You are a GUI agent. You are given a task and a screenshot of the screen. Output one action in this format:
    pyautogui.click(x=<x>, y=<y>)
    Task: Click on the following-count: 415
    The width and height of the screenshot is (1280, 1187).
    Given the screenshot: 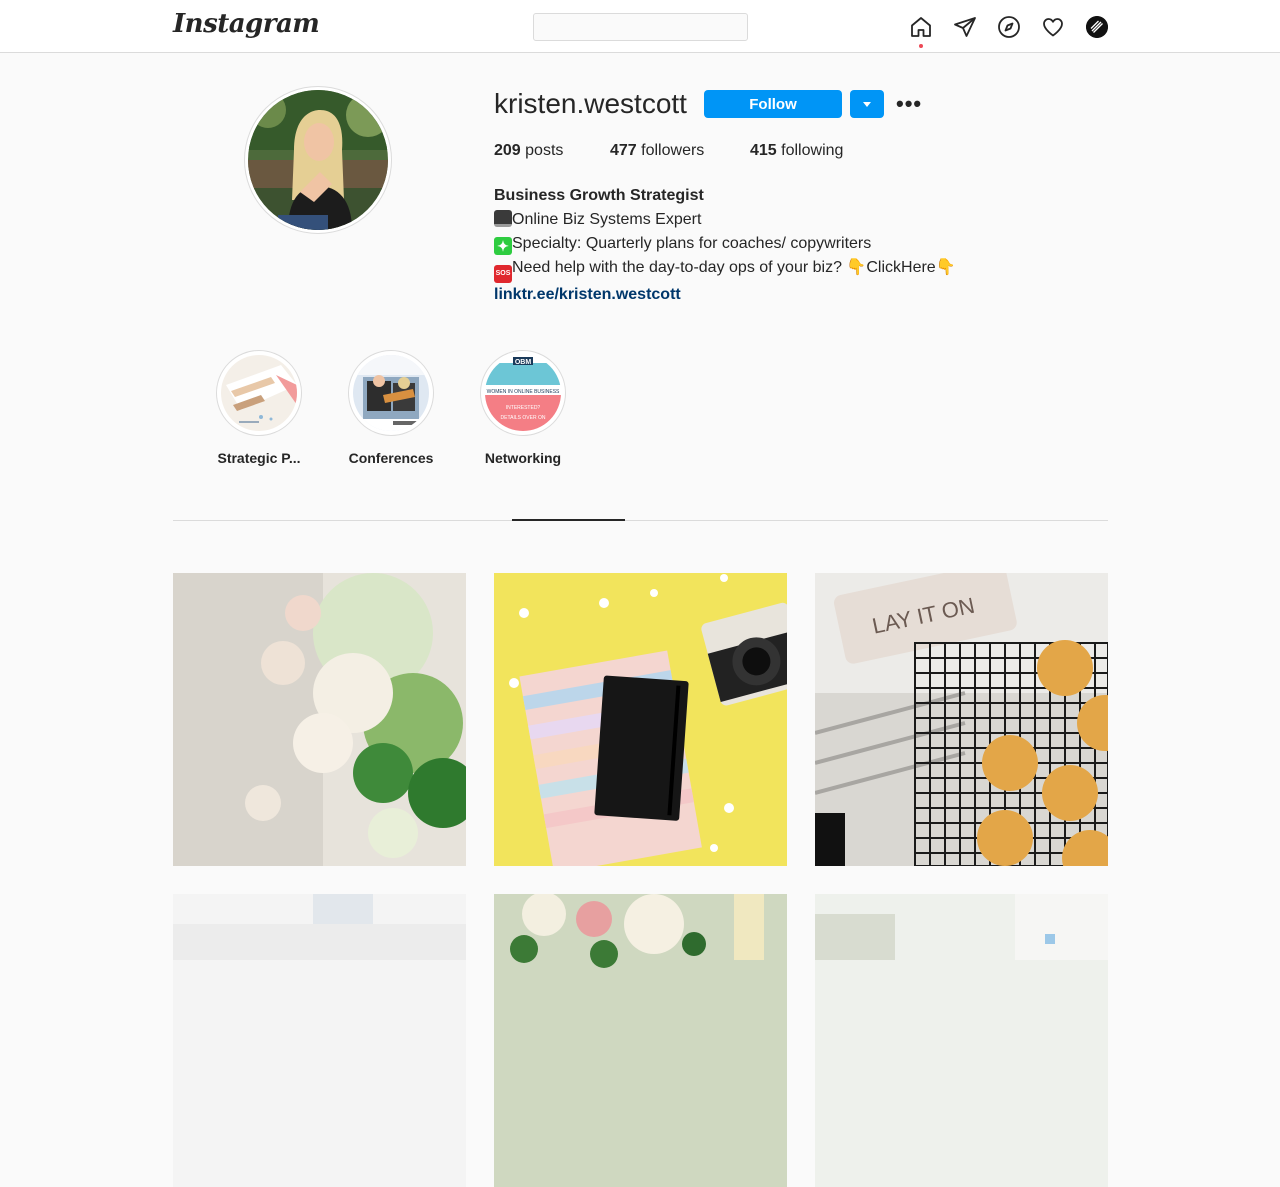 What is the action you would take?
    pyautogui.click(x=763, y=150)
    